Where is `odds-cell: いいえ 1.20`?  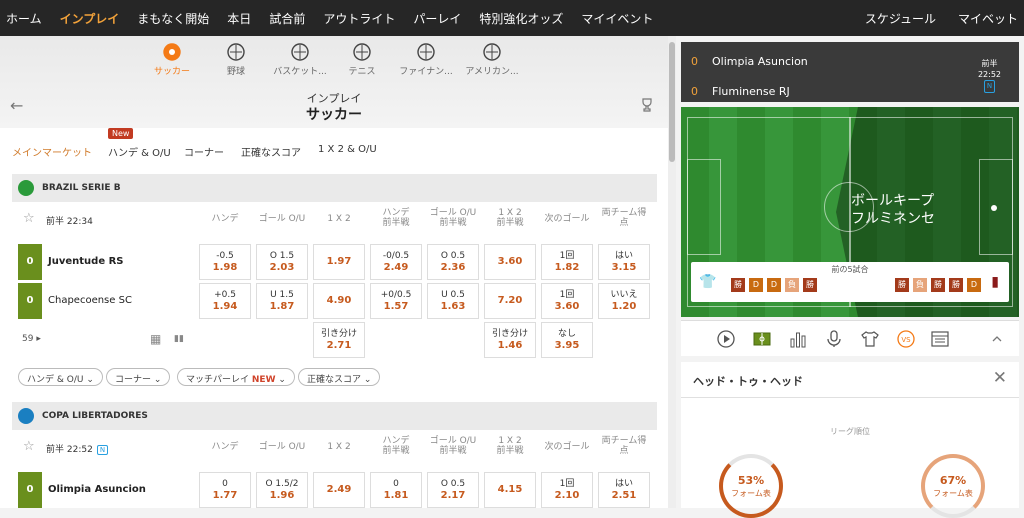
odds-cell: いいえ 1.20 is located at coordinates (624, 301).